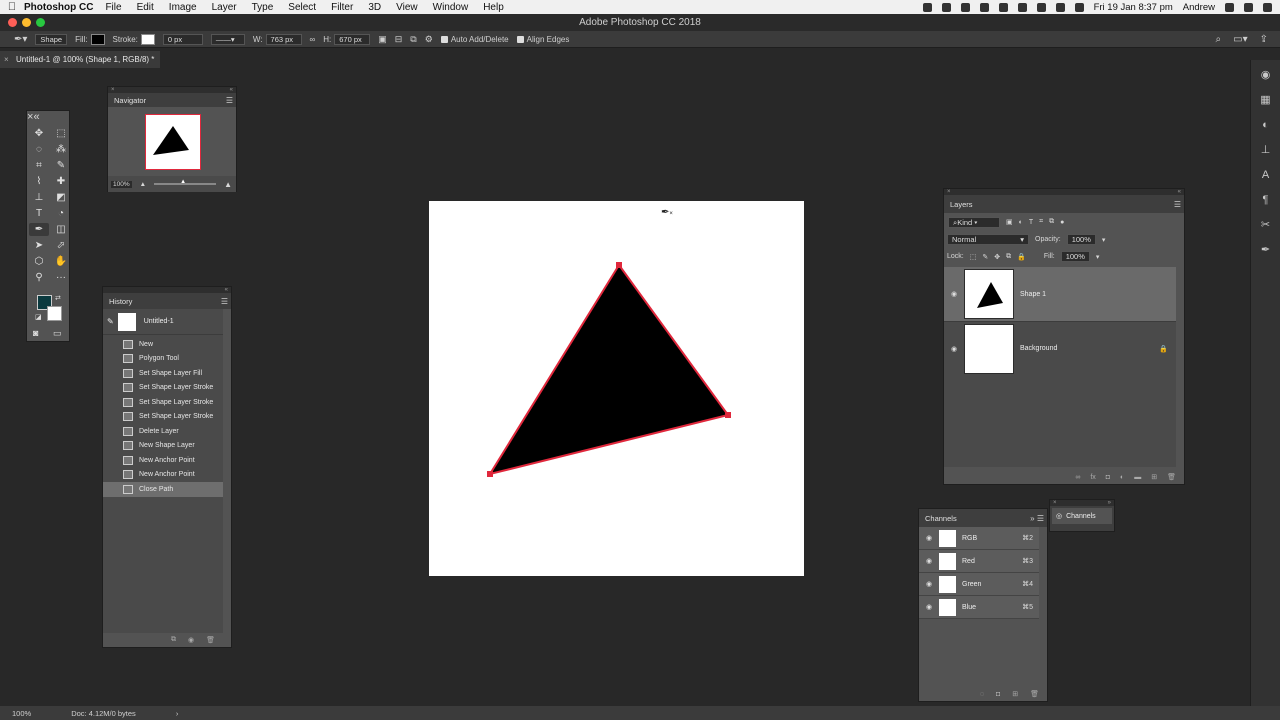  Describe the element at coordinates (177, 713) in the screenshot. I see `status-menu-icon: ›` at that location.